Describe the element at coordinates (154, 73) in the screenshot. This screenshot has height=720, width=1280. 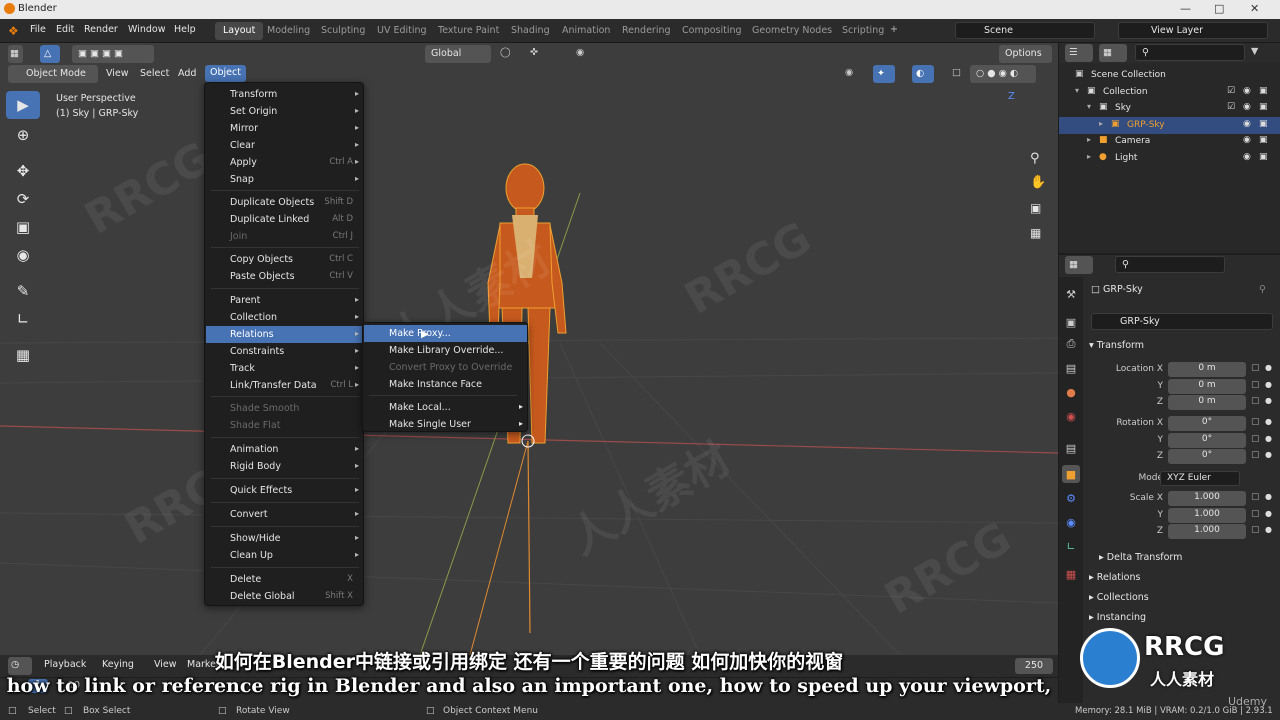
I see `viewport-menu-select: Select` at that location.